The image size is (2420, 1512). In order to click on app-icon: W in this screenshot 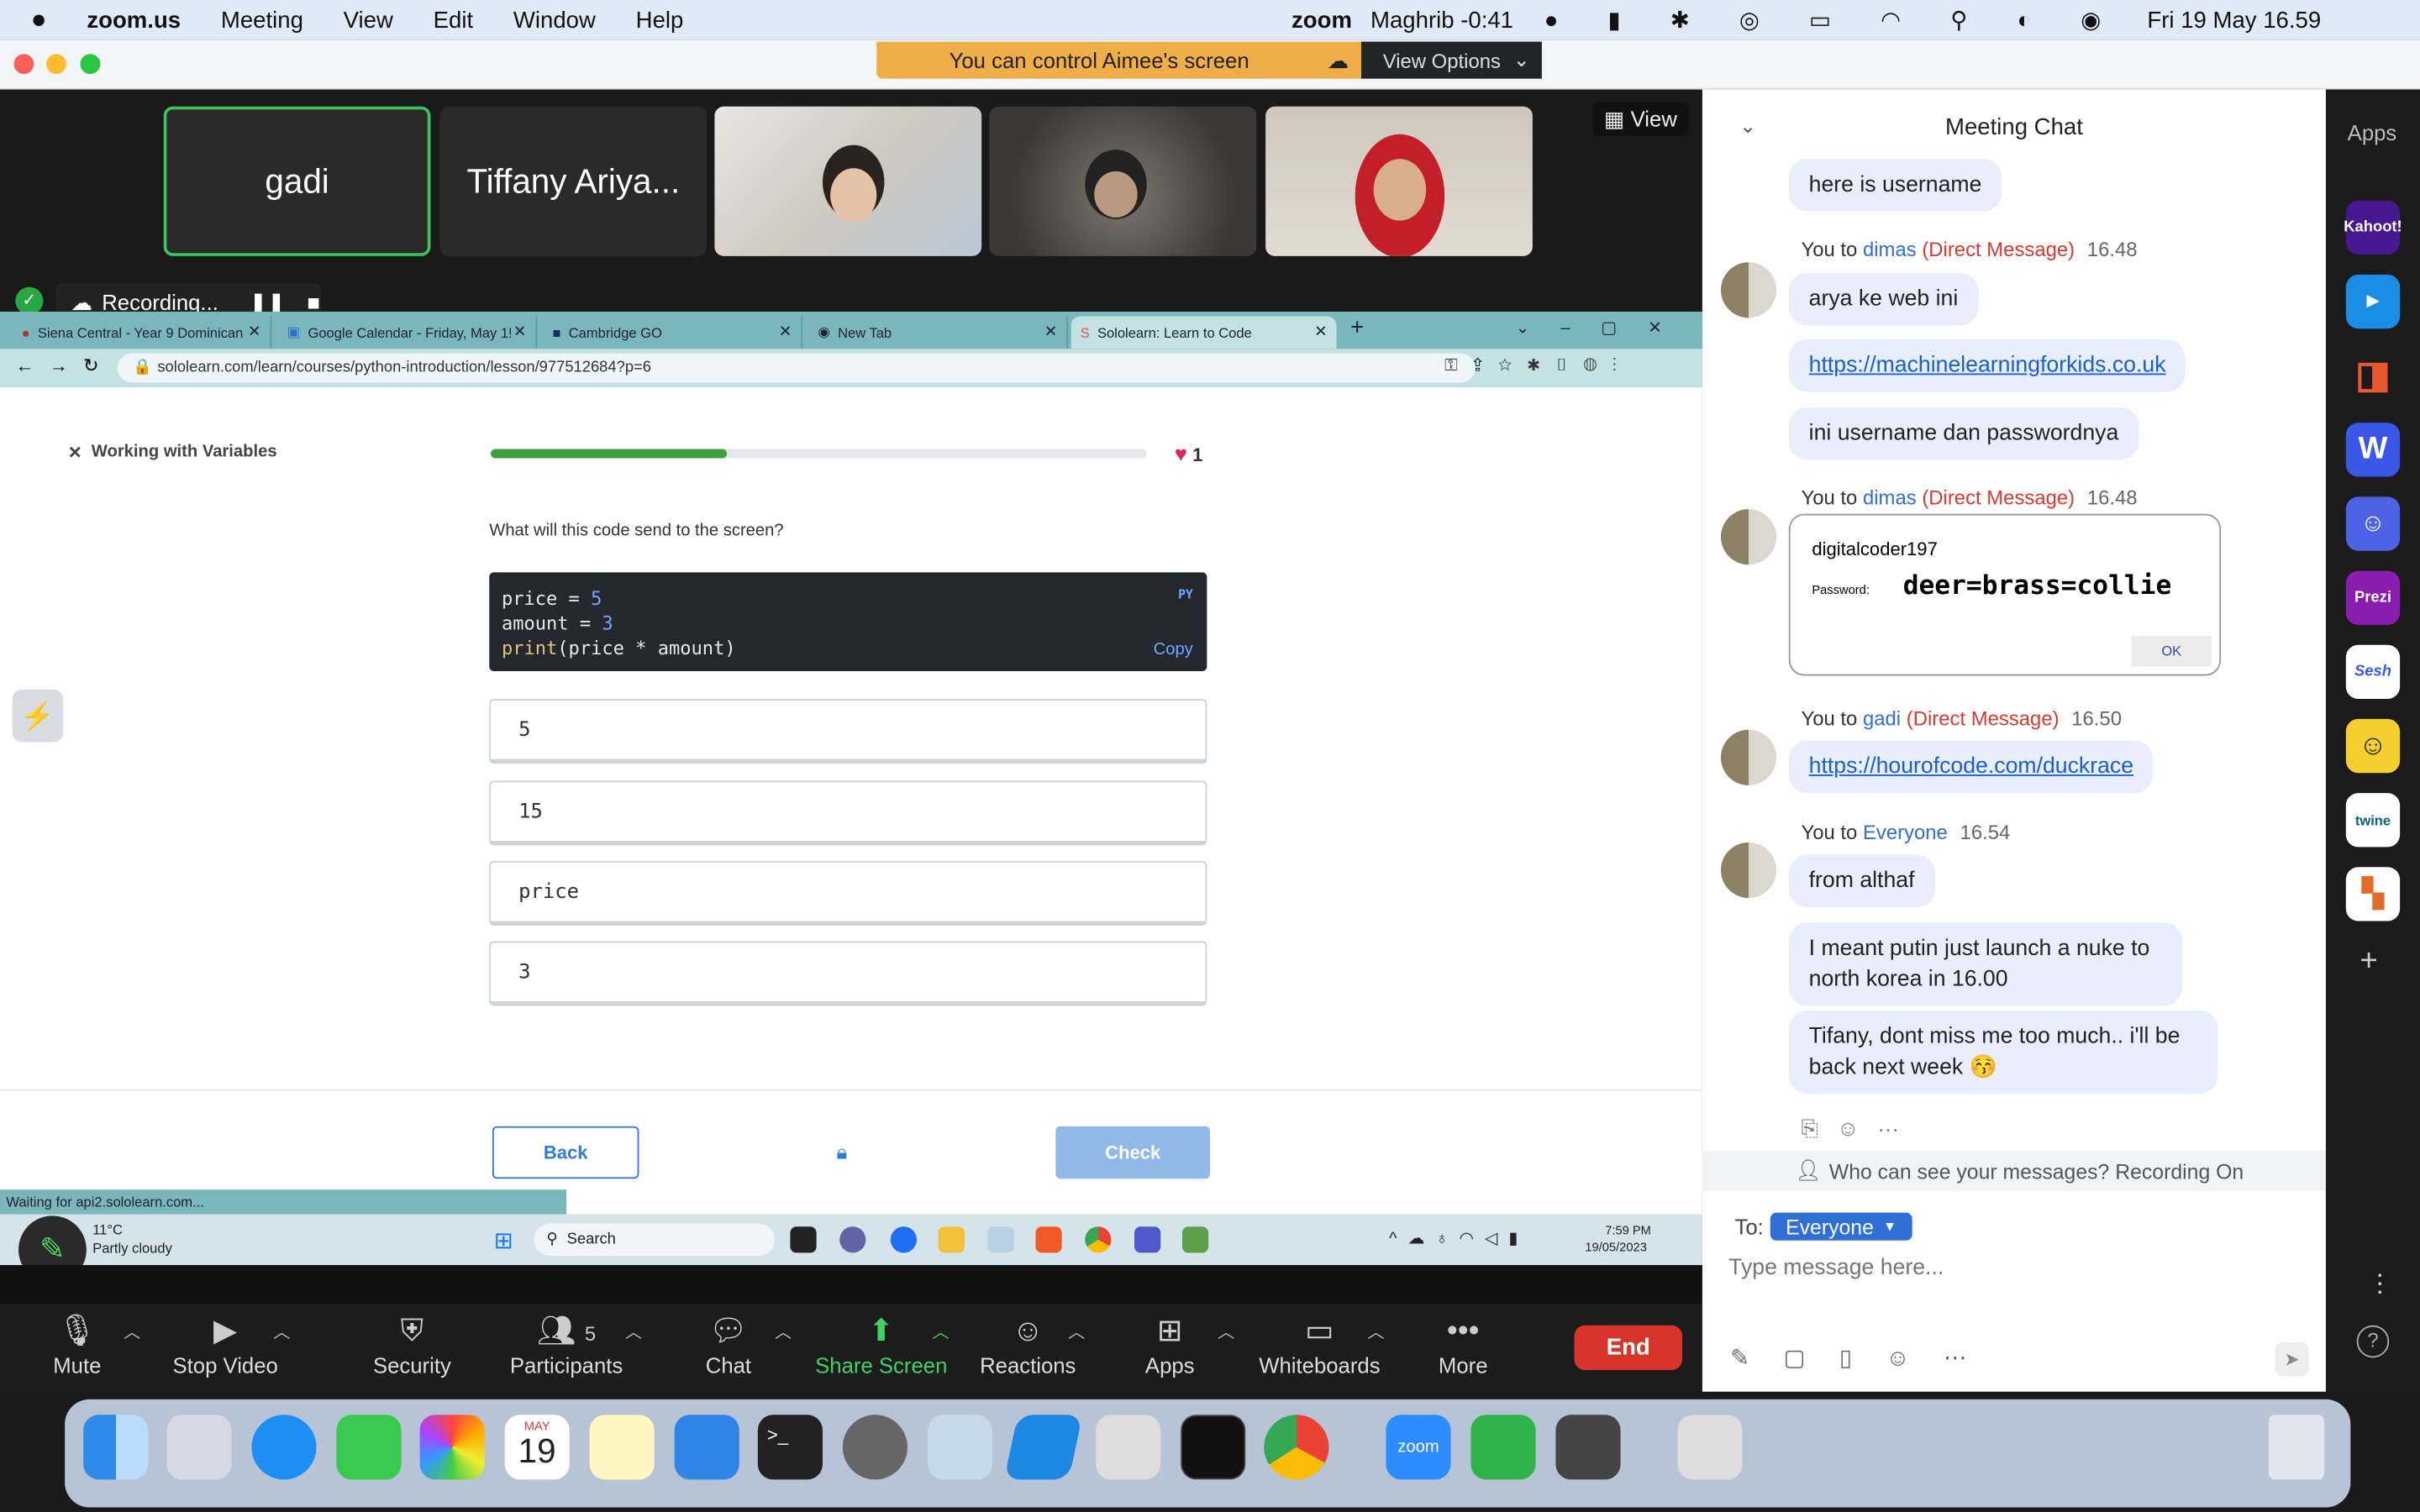, I will do `click(2373, 450)`.